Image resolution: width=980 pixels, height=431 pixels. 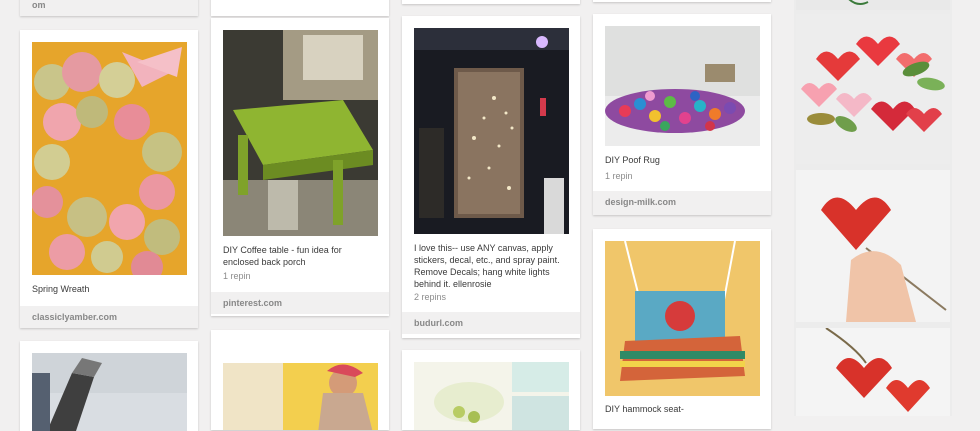 I want to click on pin-image-hearts-top, so click(x=873, y=5).